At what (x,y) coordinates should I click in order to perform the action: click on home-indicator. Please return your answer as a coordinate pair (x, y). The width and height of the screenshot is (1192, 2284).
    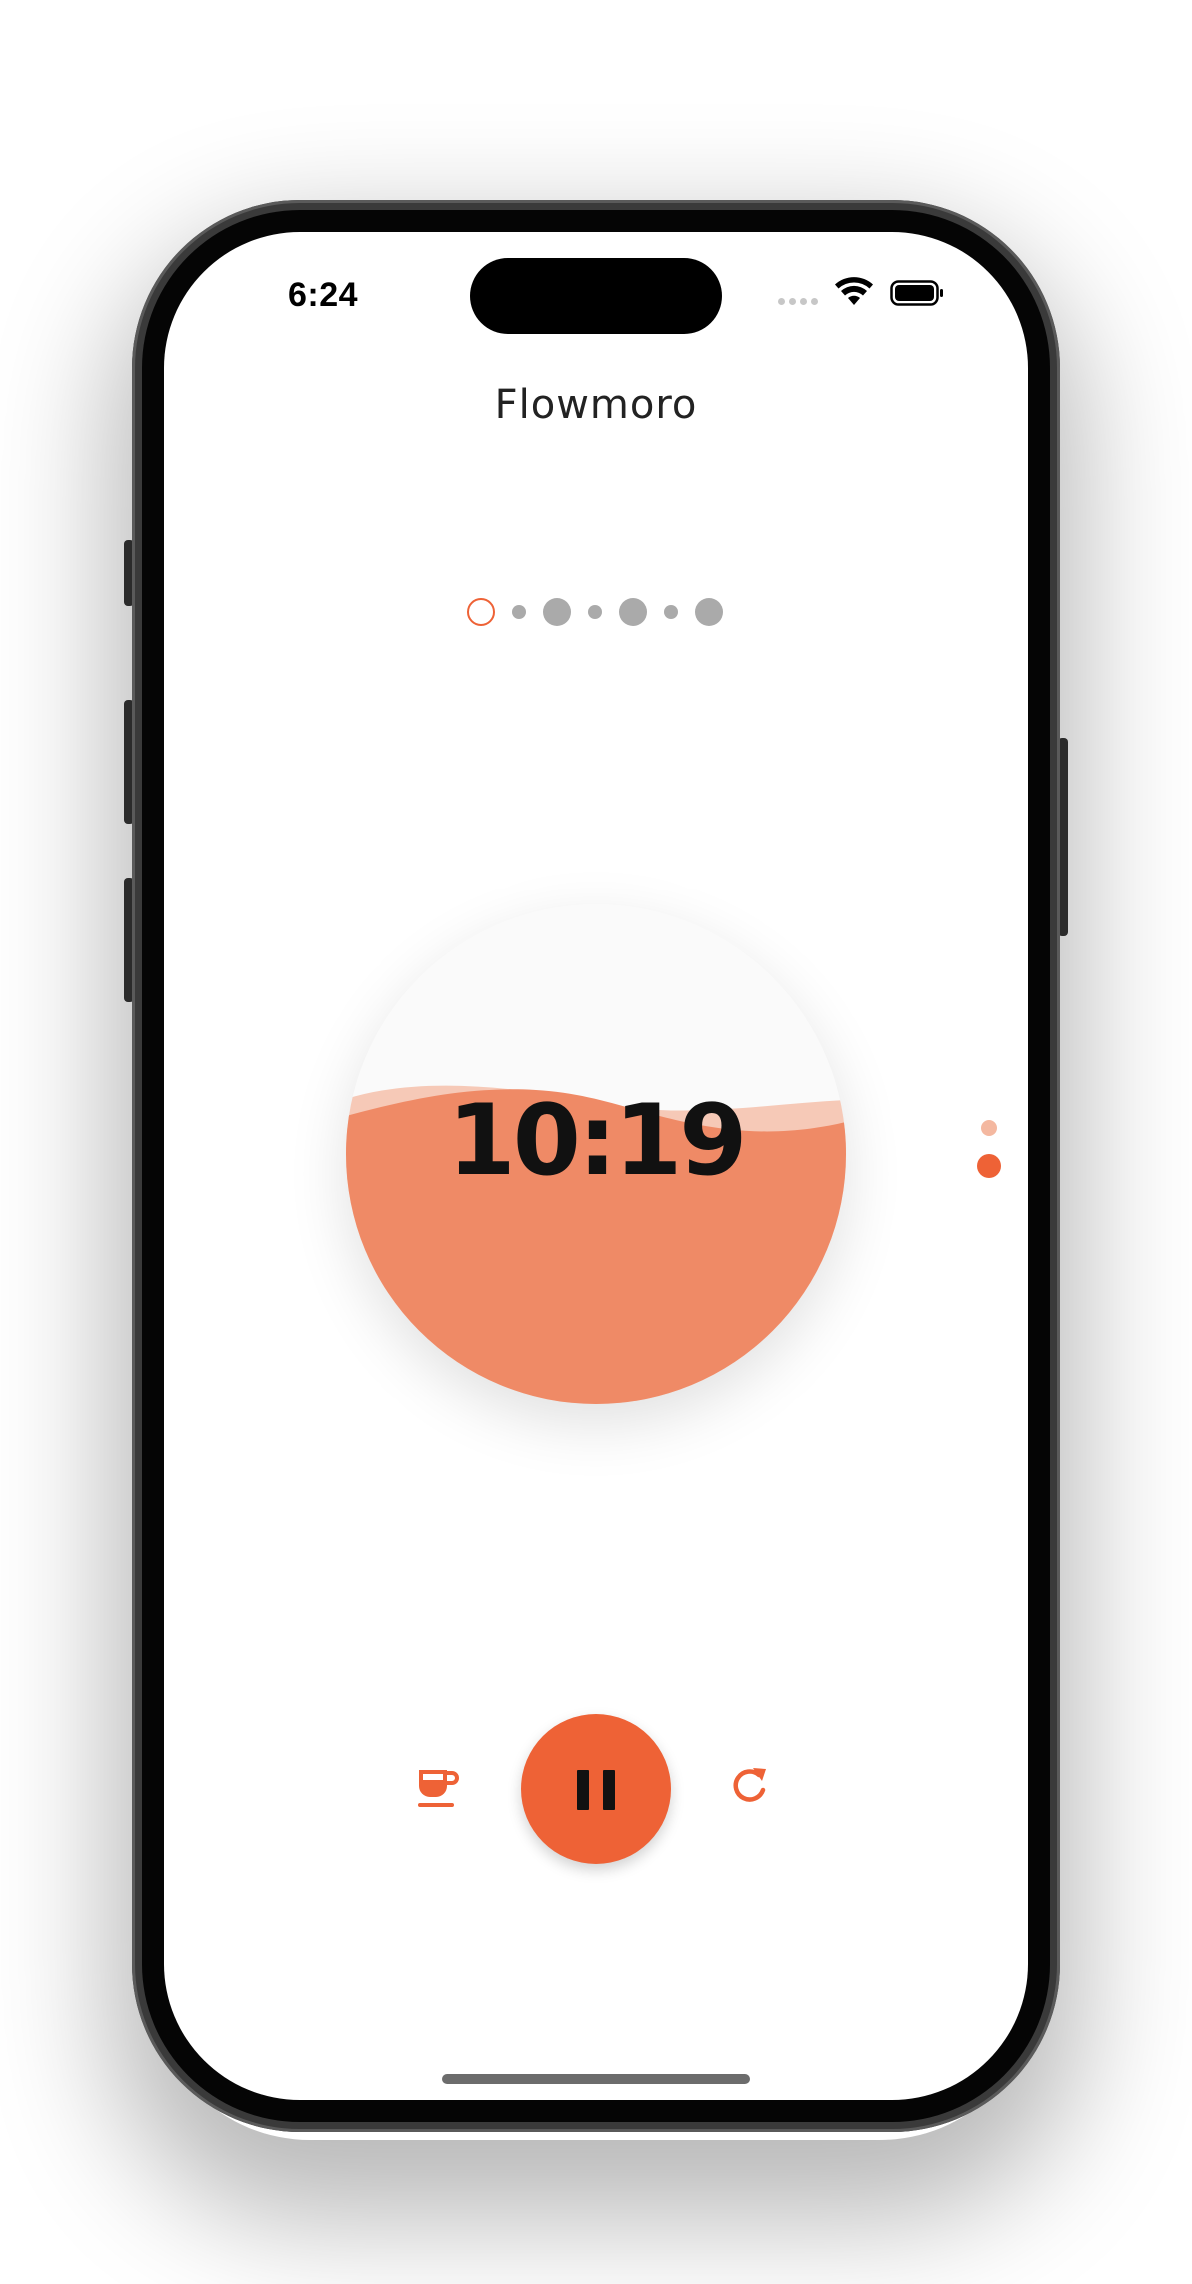
    Looking at the image, I should click on (596, 2079).